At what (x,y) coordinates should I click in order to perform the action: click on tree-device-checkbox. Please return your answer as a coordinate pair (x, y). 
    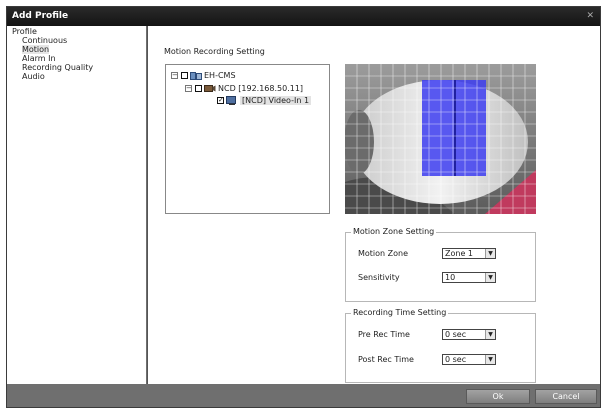
    Looking at the image, I should click on (198, 88).